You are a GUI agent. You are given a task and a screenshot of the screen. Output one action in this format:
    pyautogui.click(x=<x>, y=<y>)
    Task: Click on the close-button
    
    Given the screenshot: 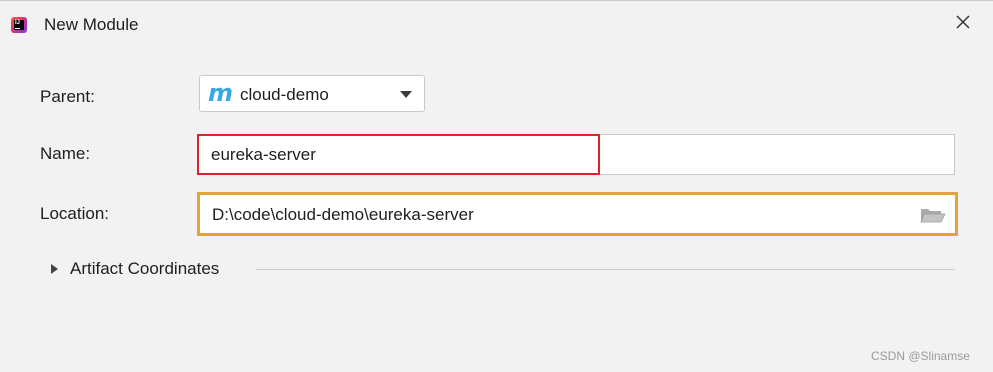 What is the action you would take?
    pyautogui.click(x=963, y=22)
    